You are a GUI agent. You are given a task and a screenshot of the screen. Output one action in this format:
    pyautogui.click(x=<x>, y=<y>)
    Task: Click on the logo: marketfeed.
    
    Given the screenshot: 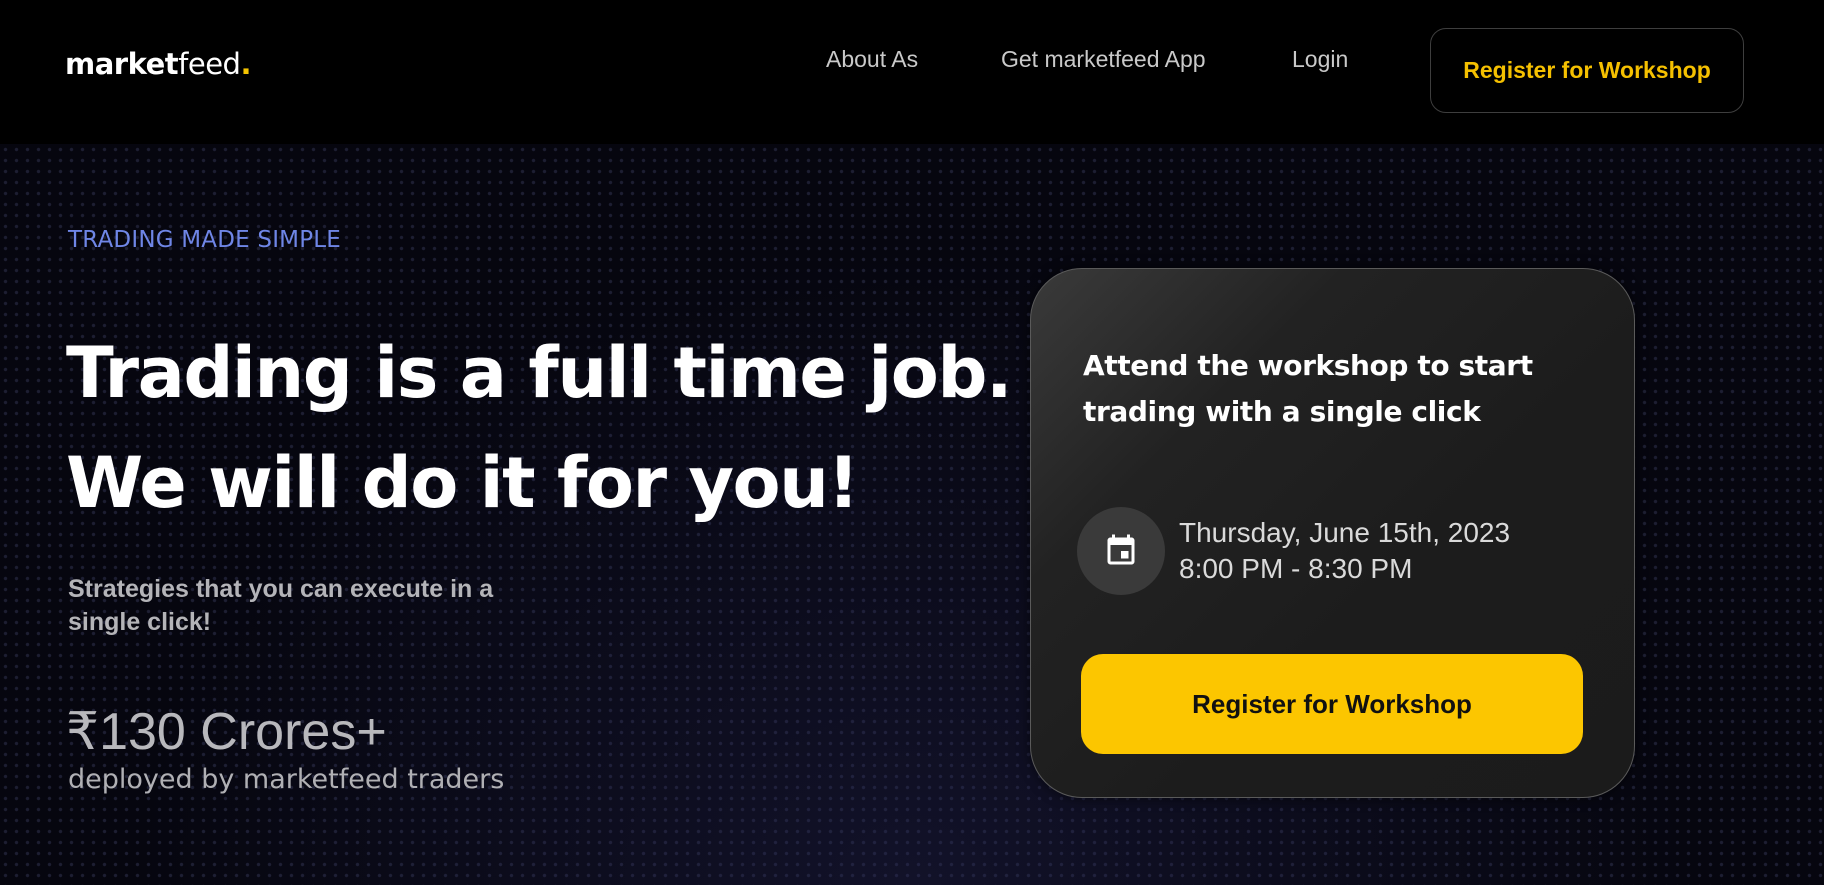 What is the action you would take?
    pyautogui.click(x=158, y=64)
    